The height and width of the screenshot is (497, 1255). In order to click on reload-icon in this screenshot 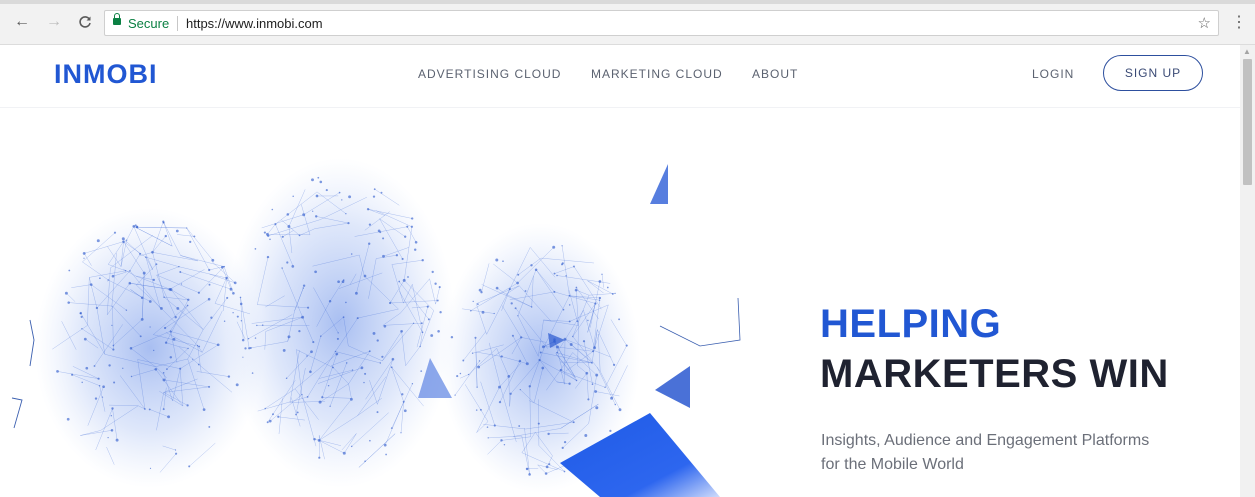, I will do `click(85, 22)`.